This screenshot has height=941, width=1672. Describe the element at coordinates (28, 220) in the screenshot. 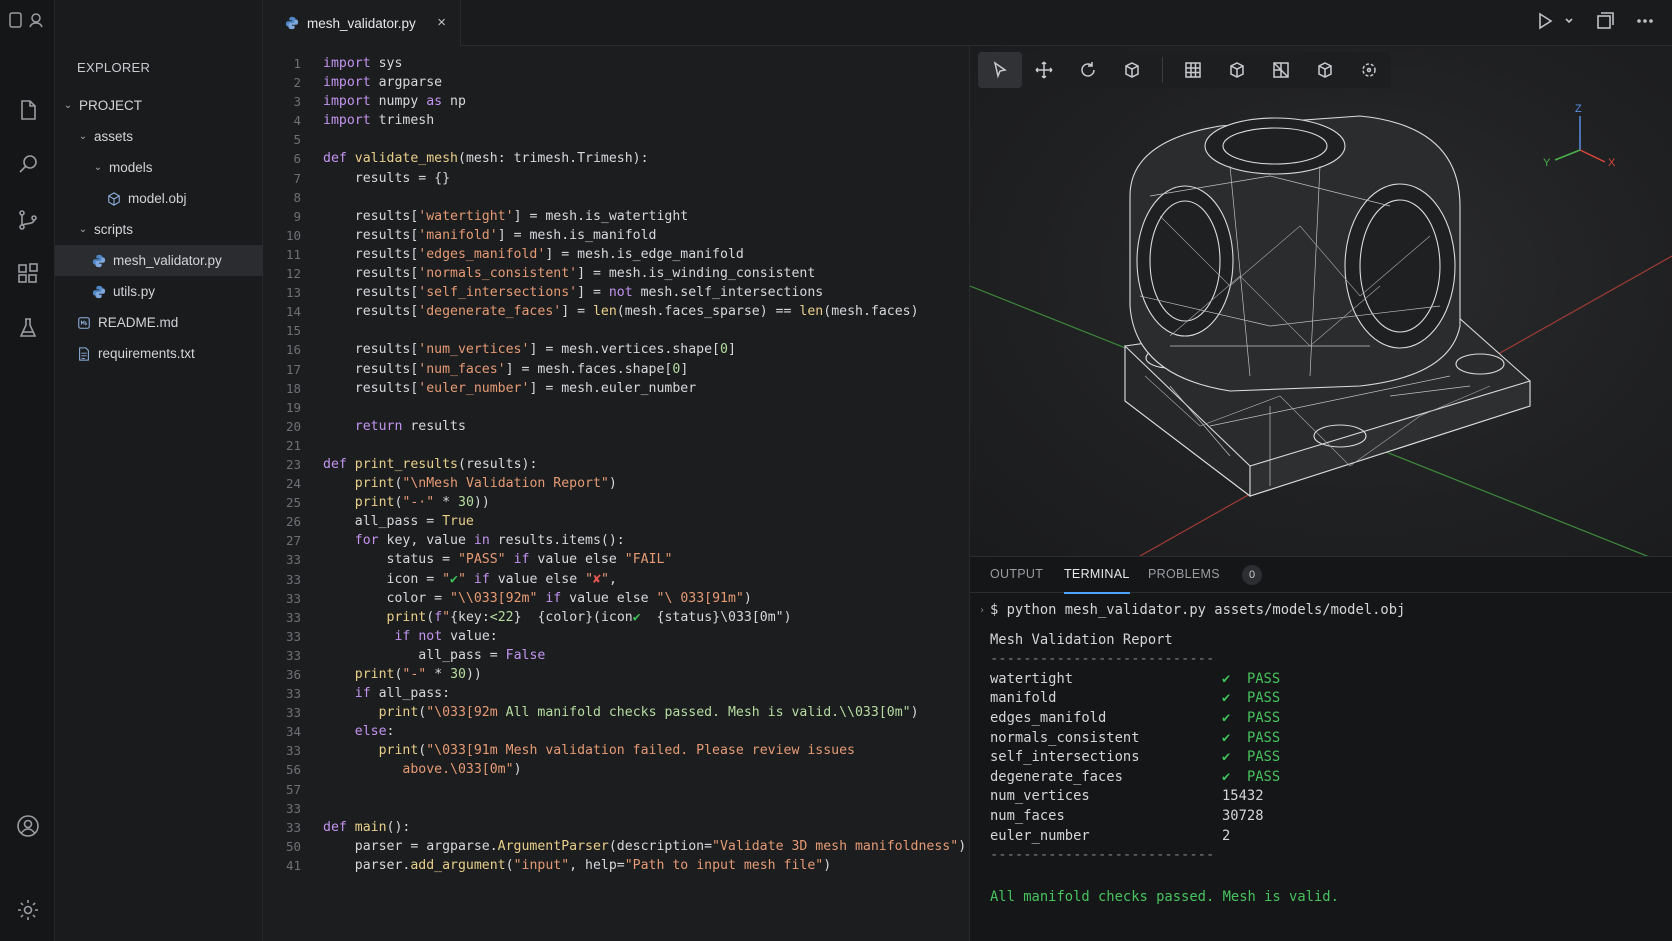

I see `source-control-icon` at that location.